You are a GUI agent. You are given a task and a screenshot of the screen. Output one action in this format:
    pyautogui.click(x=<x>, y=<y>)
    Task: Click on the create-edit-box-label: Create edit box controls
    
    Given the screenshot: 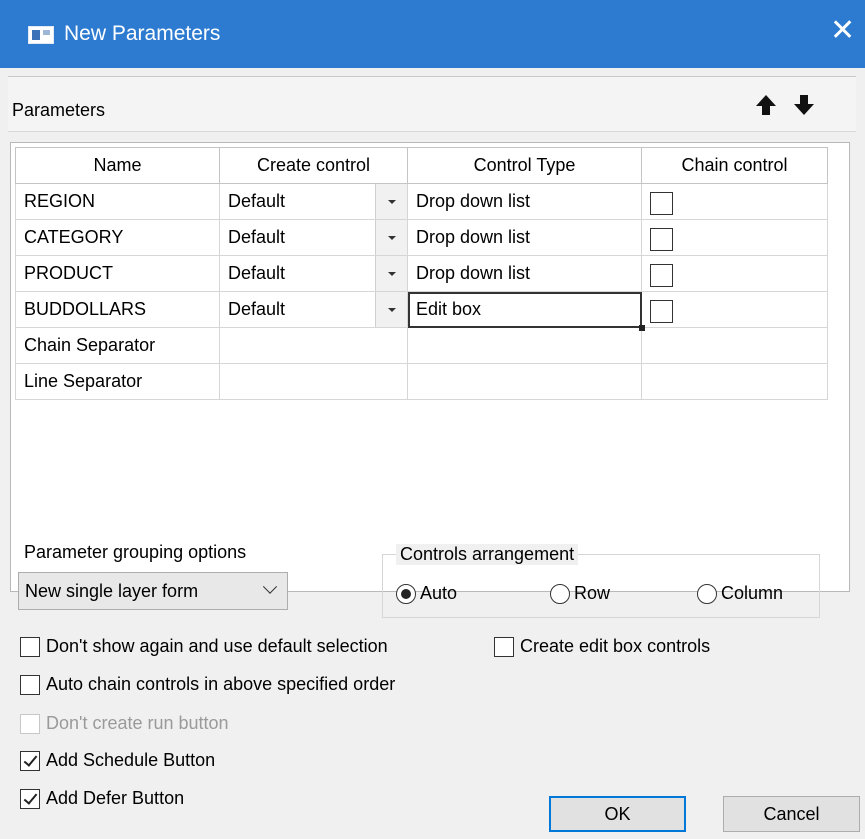 What is the action you would take?
    pyautogui.click(x=615, y=646)
    